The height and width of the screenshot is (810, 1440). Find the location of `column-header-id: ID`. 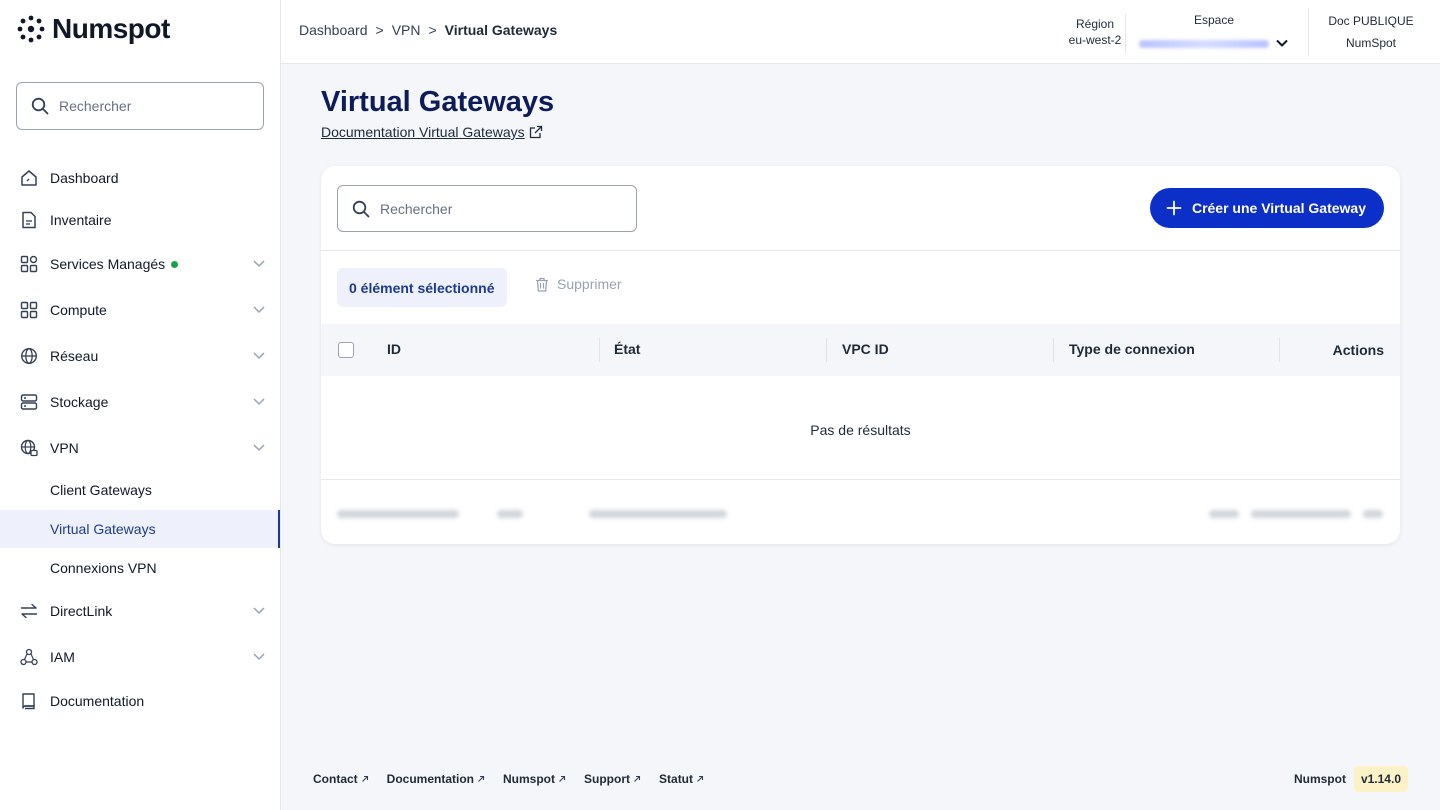

column-header-id: ID is located at coordinates (394, 349).